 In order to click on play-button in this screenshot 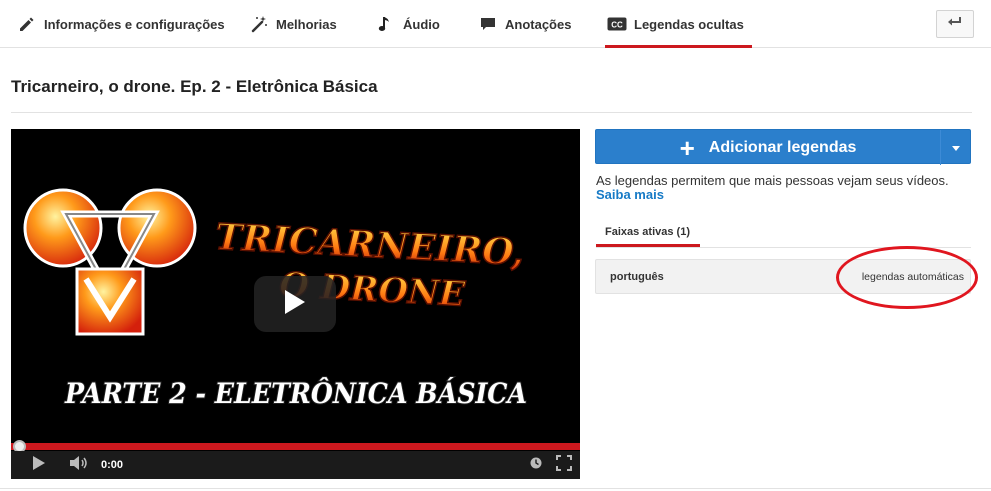, I will do `click(39, 465)`.